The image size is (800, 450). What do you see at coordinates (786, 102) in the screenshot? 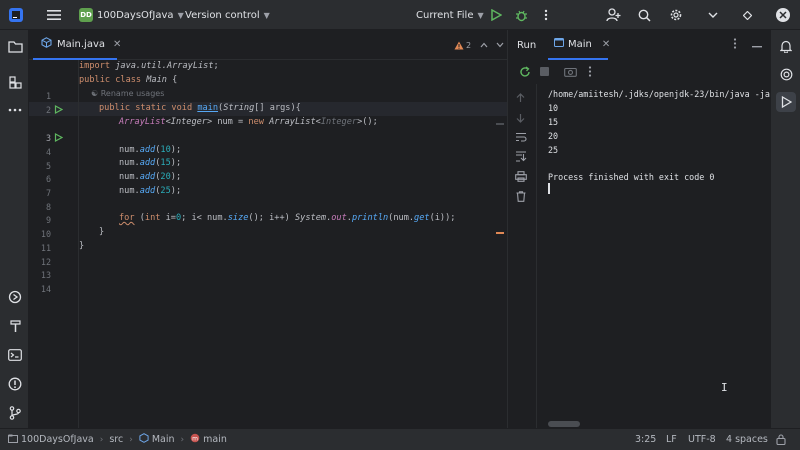
I see `run-tool-icon` at bounding box center [786, 102].